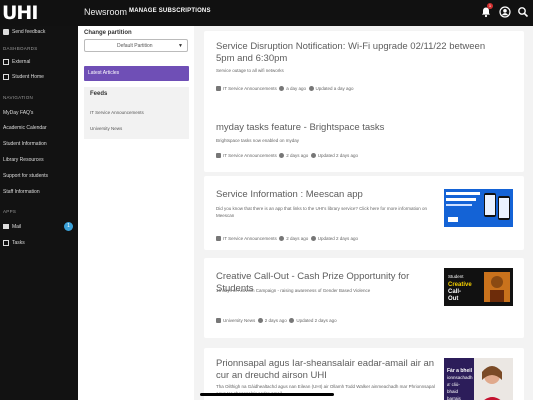  Describe the element at coordinates (18, 243) in the screenshot. I see `sidebar-item-label: Tasks` at that location.